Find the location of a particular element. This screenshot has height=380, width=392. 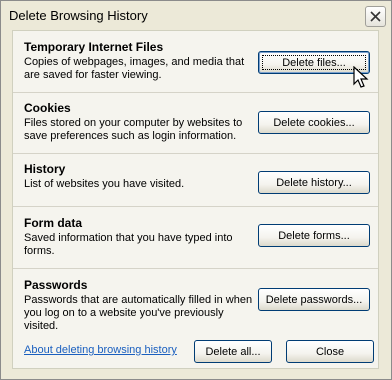

section-title-history: History is located at coordinates (45, 169).